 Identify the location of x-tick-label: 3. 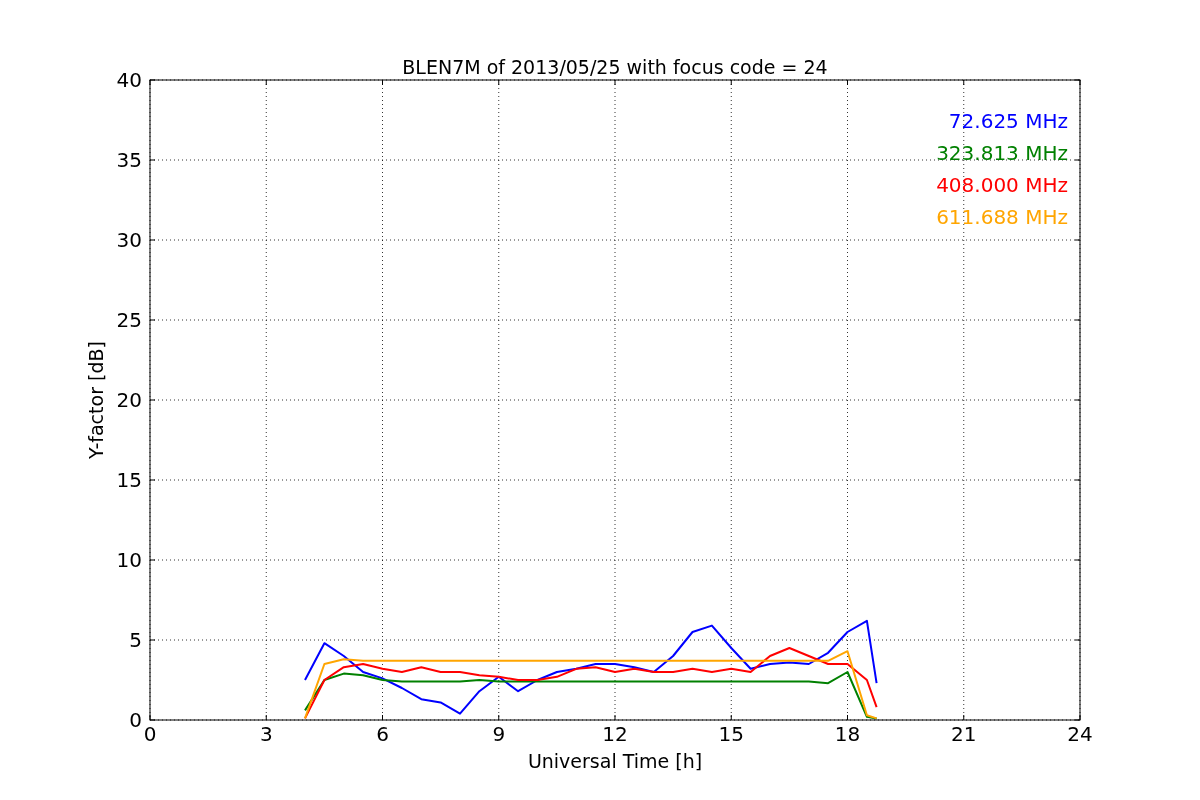
(266, 734).